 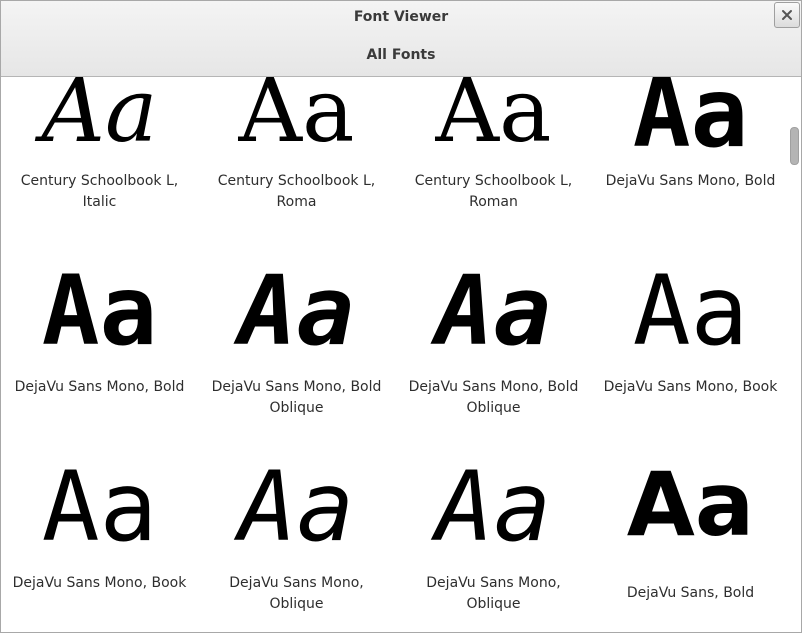 What do you see at coordinates (493, 170) in the screenshot?
I see `font-tile: Aa Century Schoolbook L, Roman` at bounding box center [493, 170].